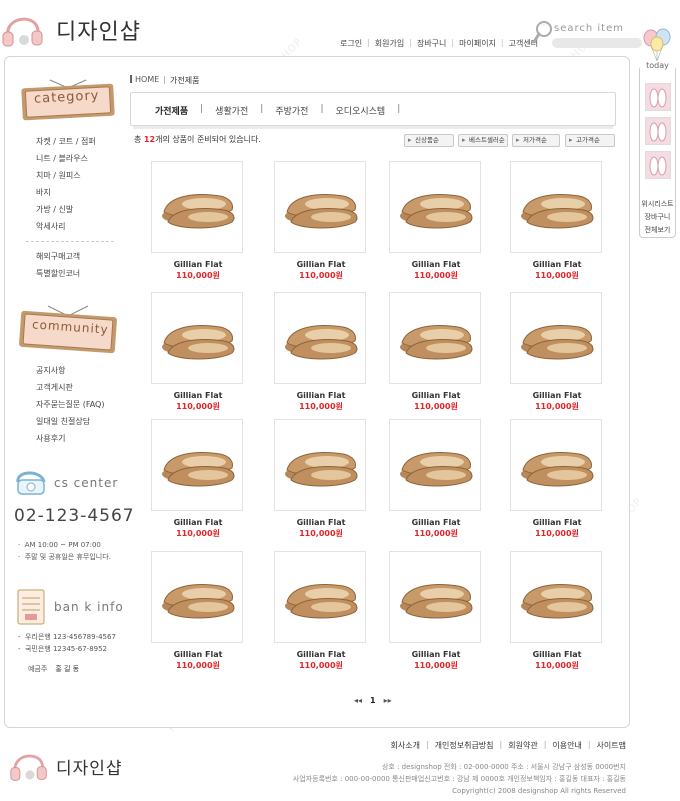 This screenshot has width=680, height=801. I want to click on category-item-pants: 바지, so click(66, 192).